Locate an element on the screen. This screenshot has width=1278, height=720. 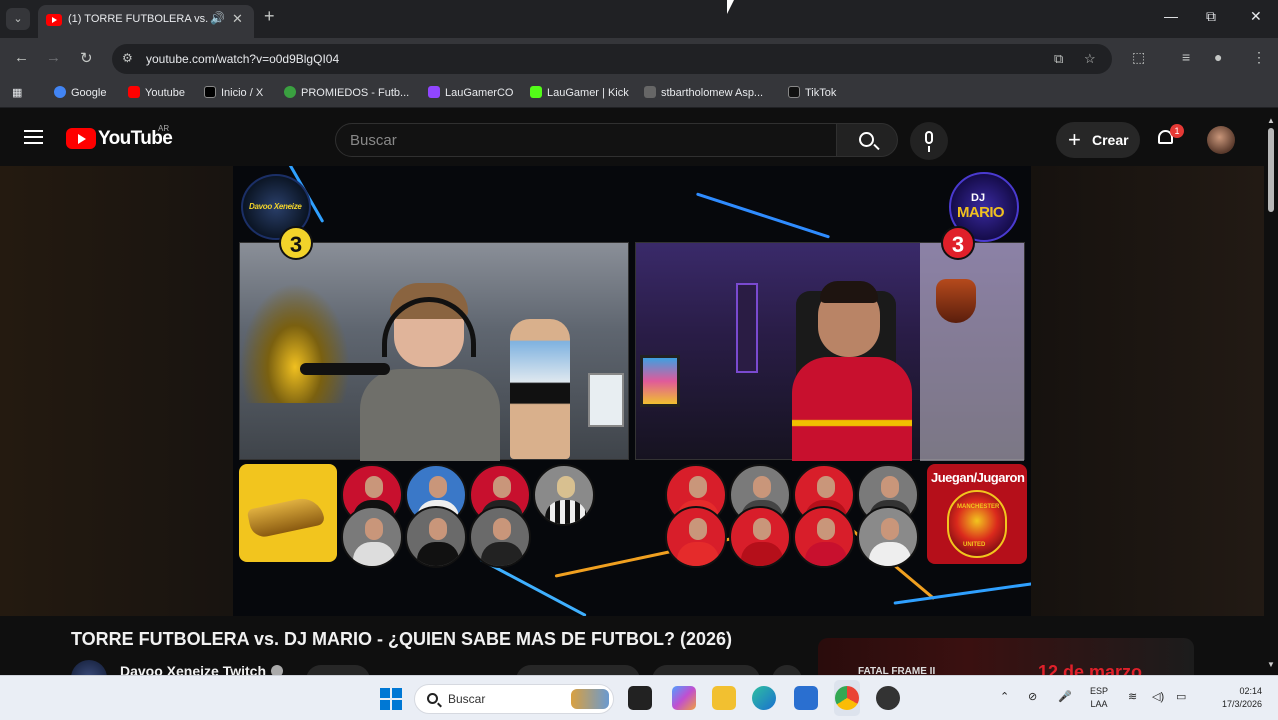
bookmark-x: Inicio / X is located at coordinates (233, 92).